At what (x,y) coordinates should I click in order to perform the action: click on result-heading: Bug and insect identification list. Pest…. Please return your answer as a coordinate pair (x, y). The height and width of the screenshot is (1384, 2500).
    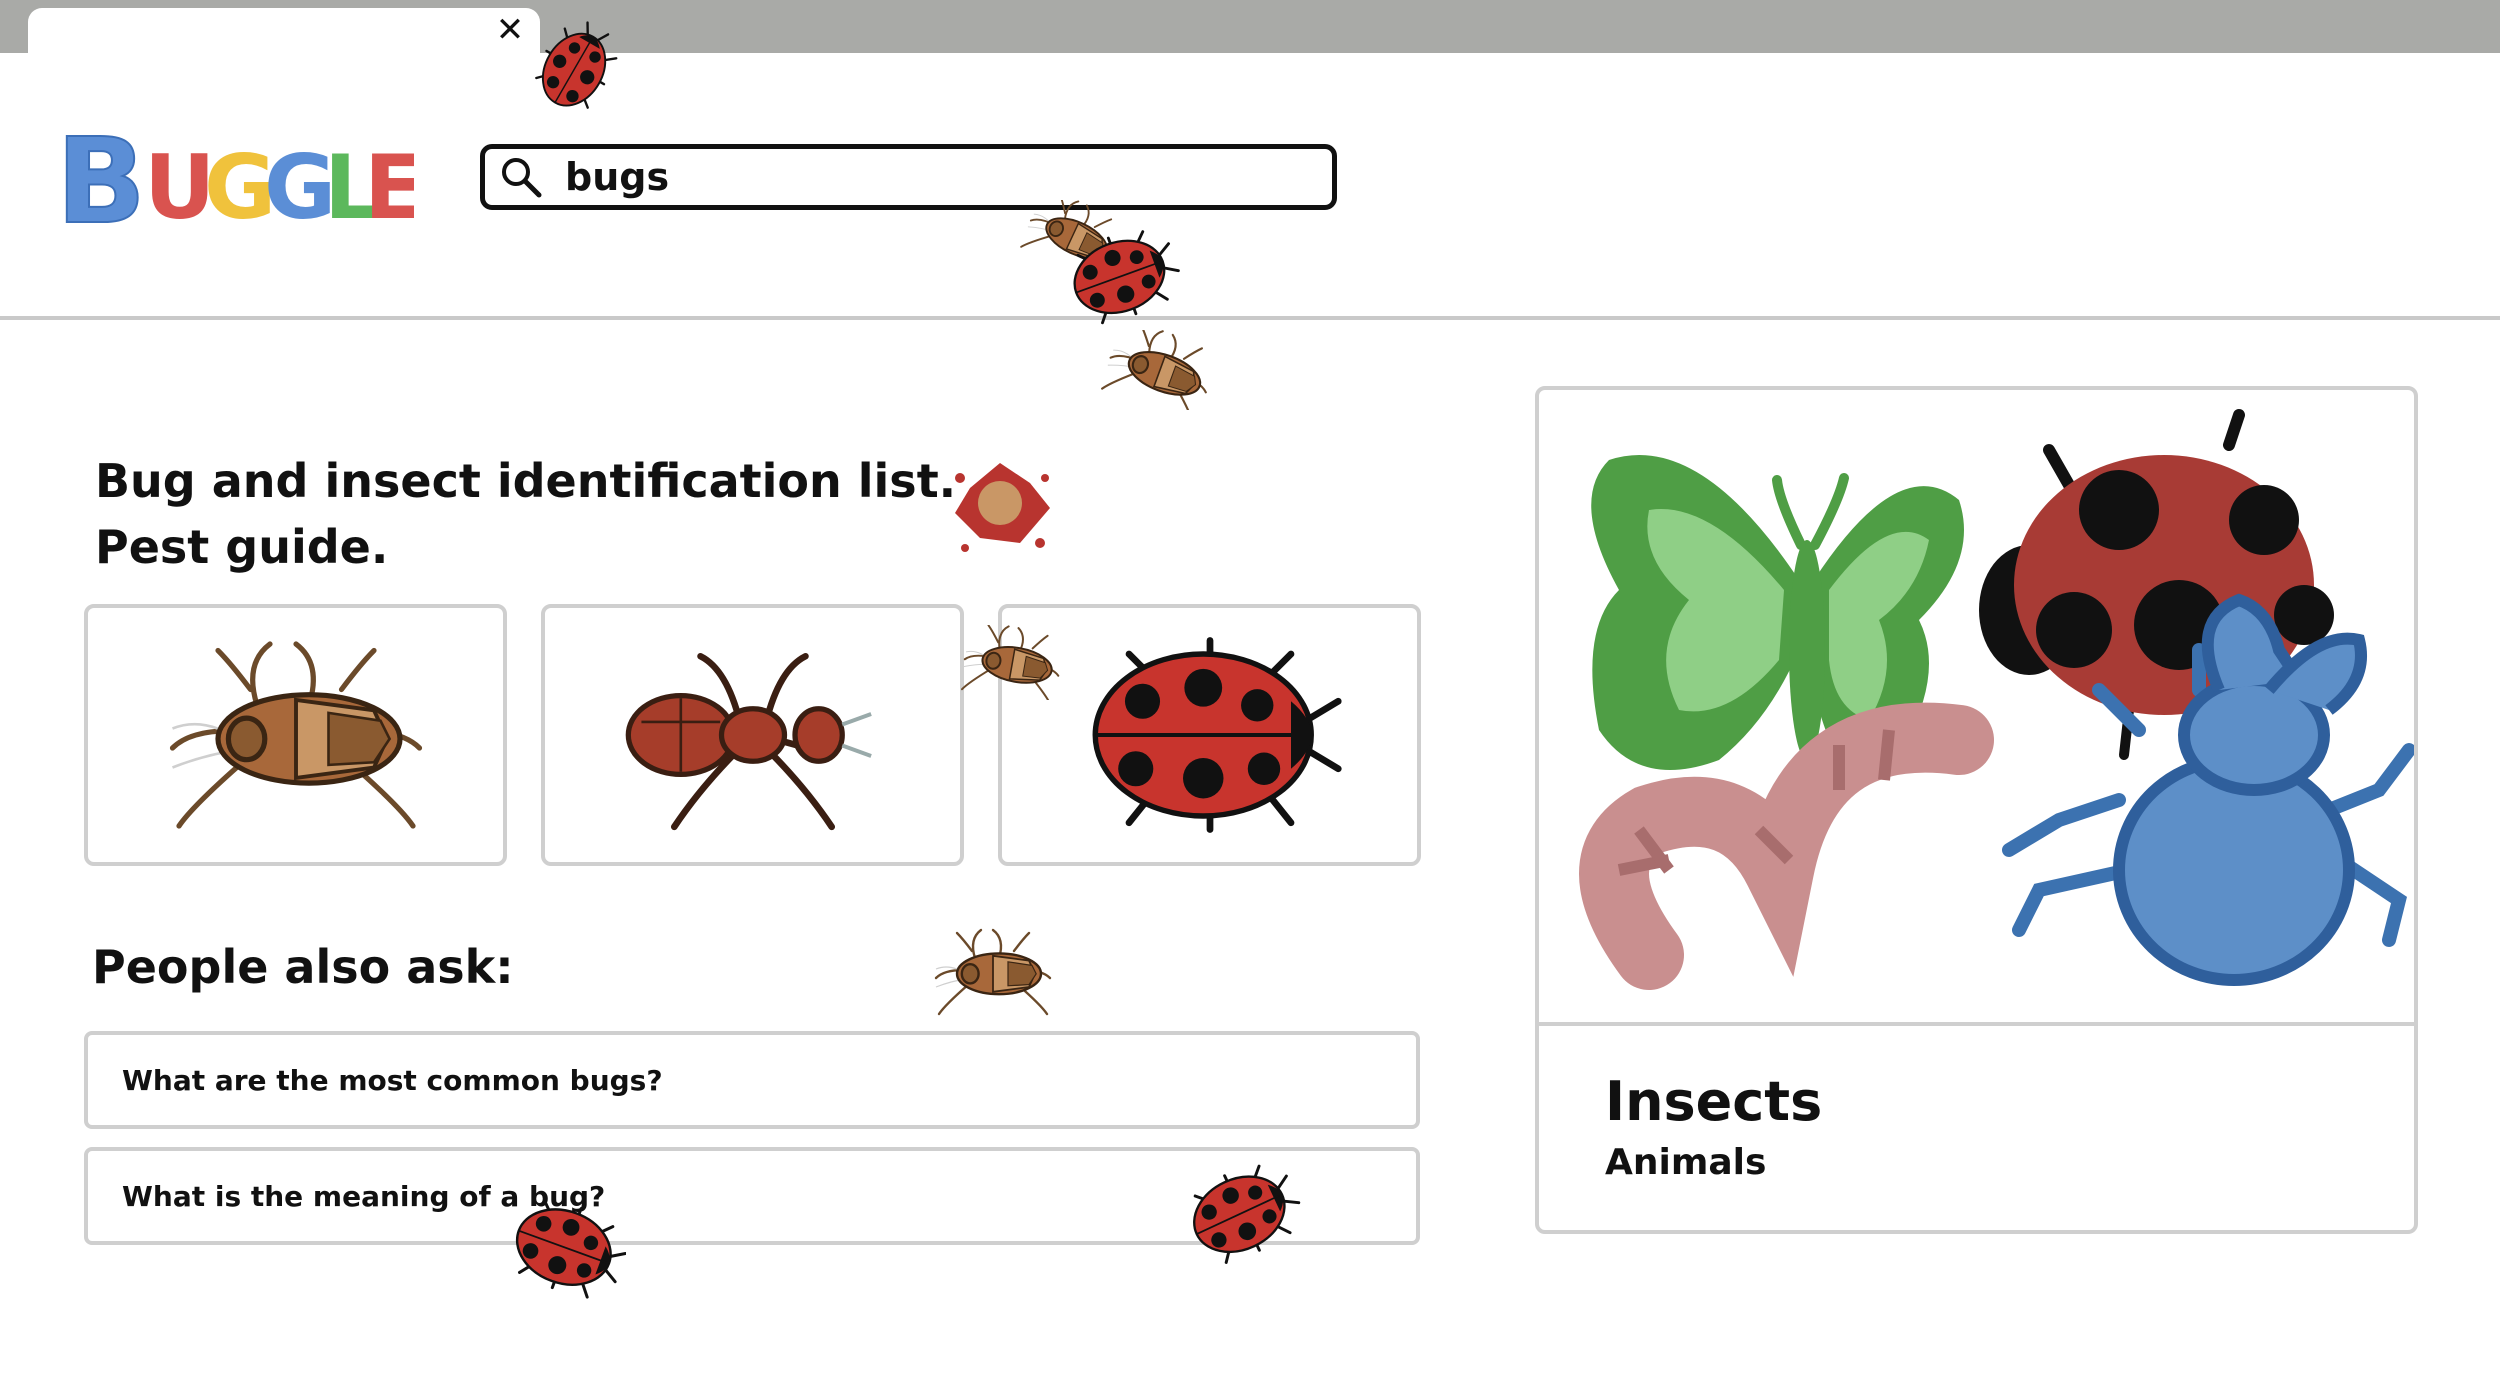
    Looking at the image, I should click on (545, 514).